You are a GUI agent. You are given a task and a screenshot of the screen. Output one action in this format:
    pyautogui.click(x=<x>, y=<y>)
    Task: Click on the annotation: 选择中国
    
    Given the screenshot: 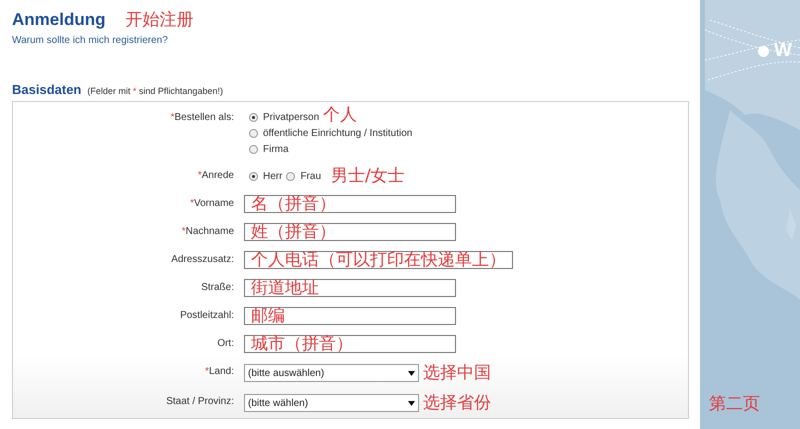 What is the action you would take?
    pyautogui.click(x=457, y=373)
    